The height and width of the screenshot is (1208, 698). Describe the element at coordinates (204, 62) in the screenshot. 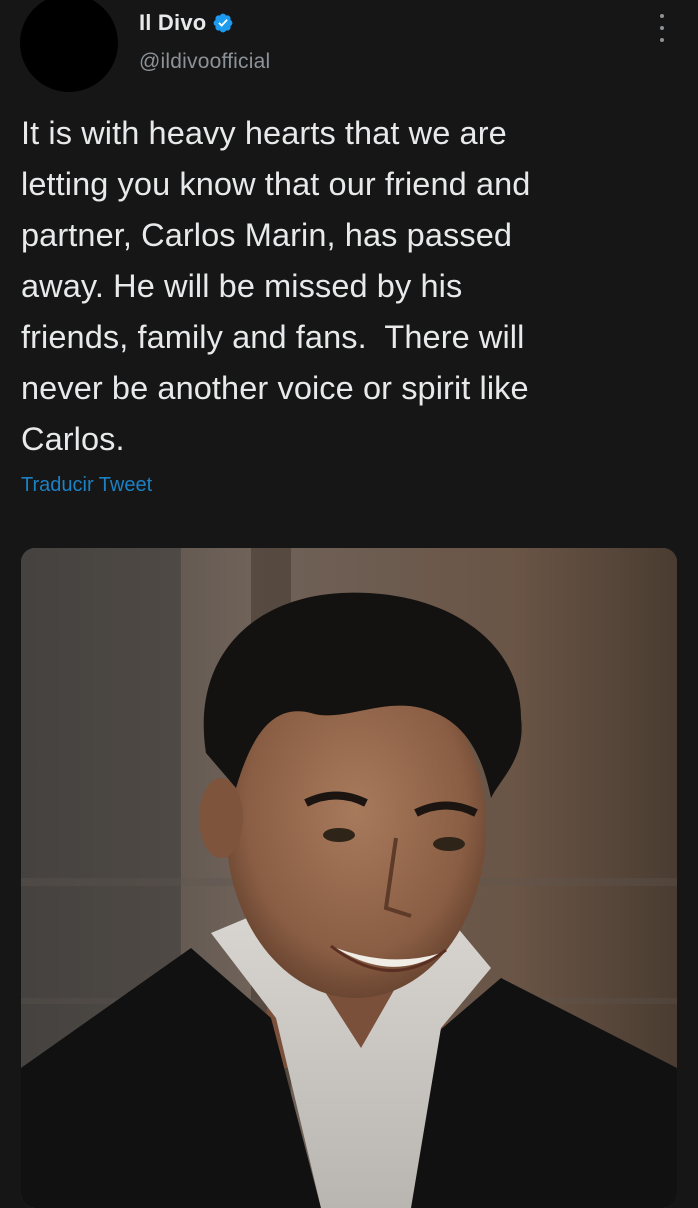

I see `handle: @ildivoofficial` at that location.